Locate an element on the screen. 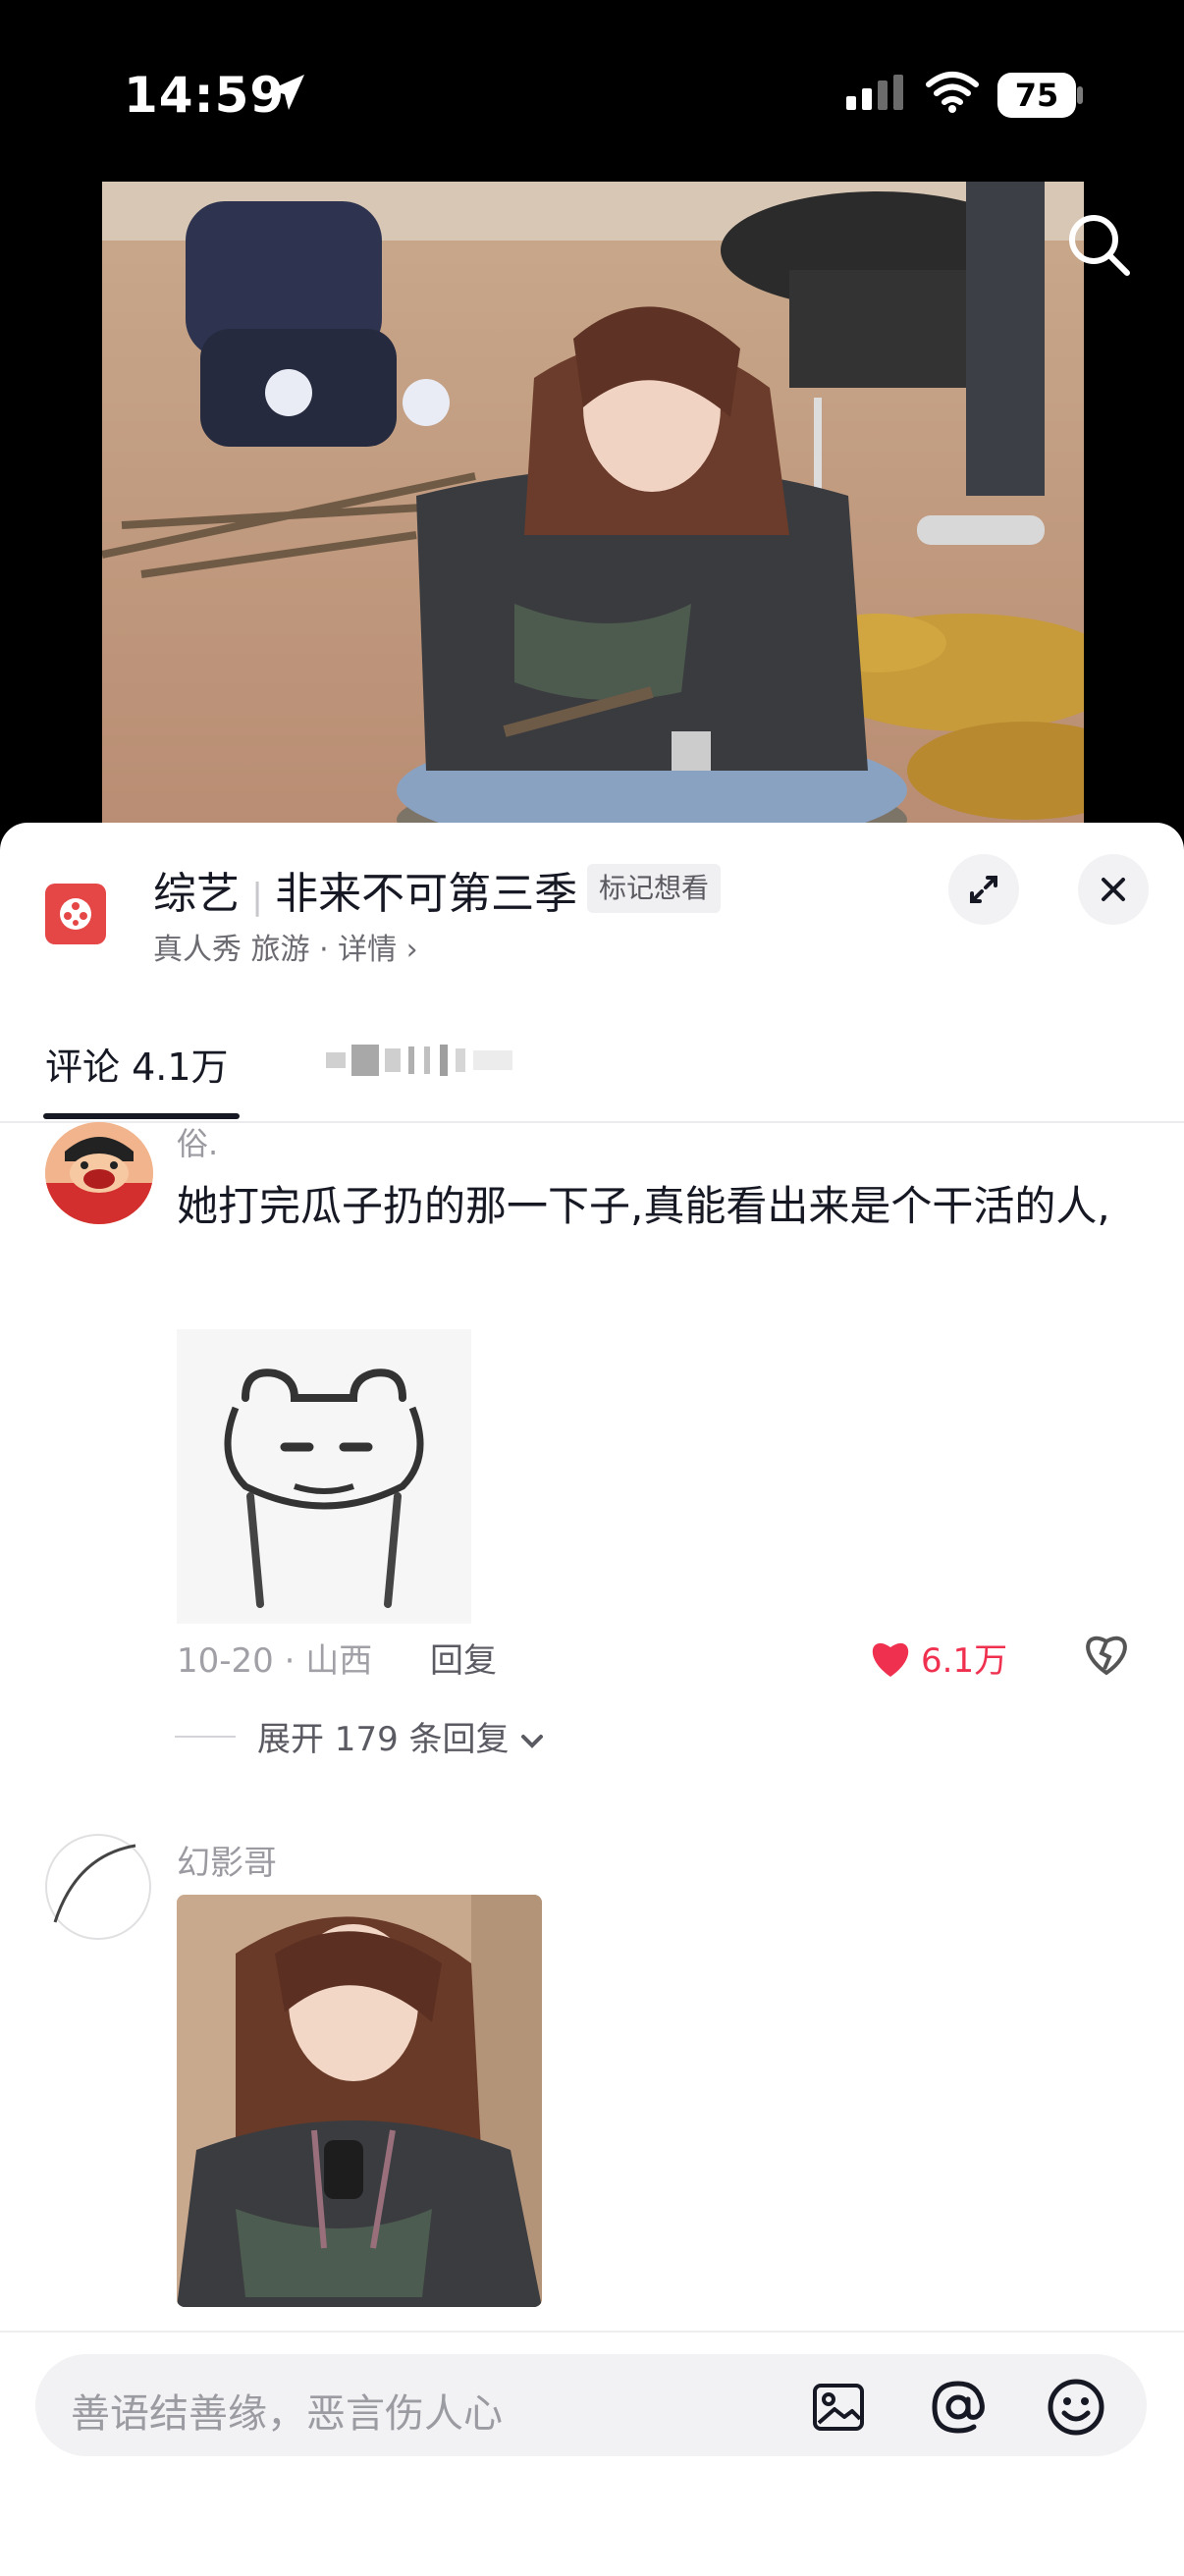 The width and height of the screenshot is (1184, 2576). show-category: 综艺 is located at coordinates (196, 894).